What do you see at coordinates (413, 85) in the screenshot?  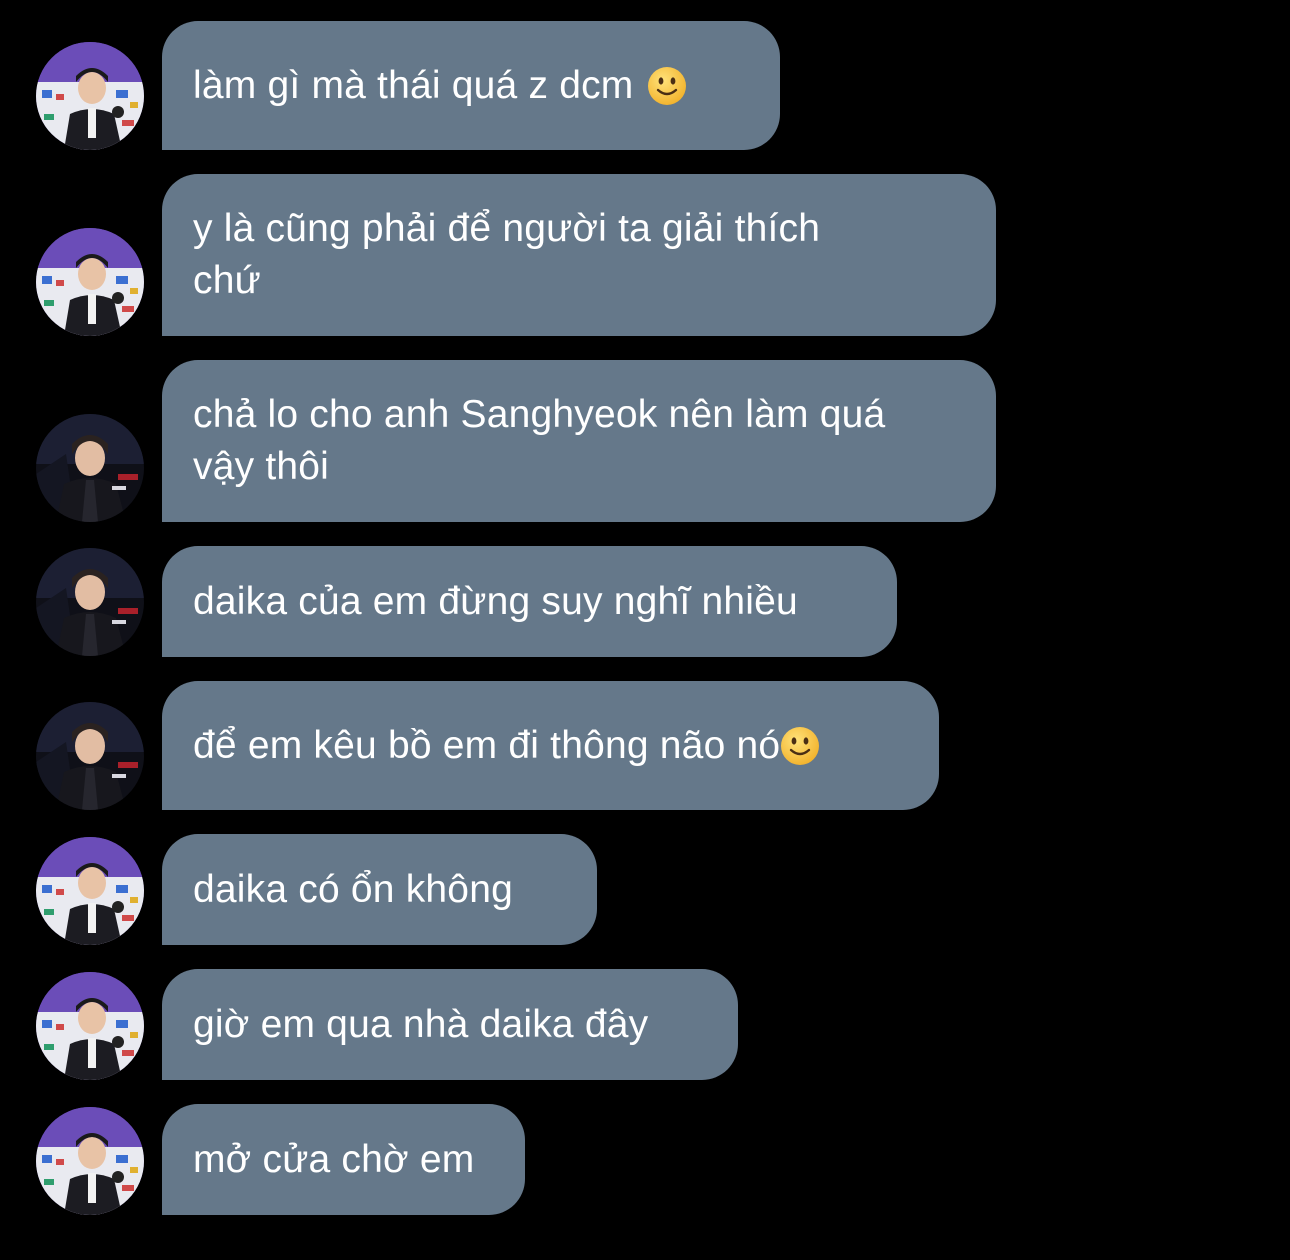 I see `message-text: làm gì mà thái quá z dcm` at bounding box center [413, 85].